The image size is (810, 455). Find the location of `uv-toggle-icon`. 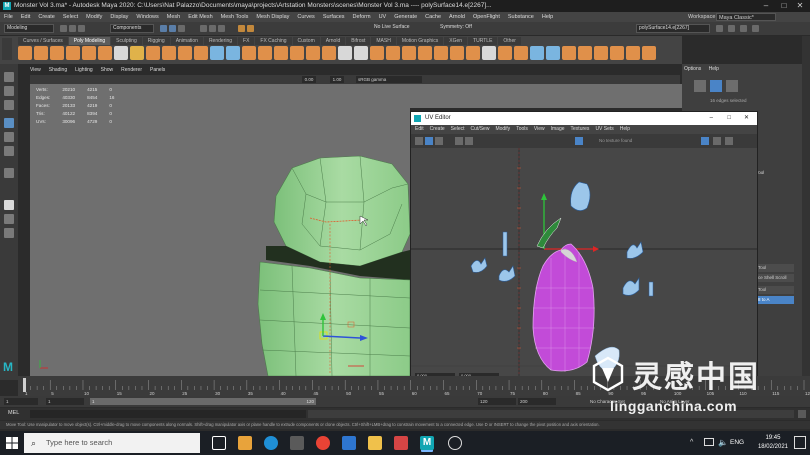

uv-toggle-icon is located at coordinates (419, 141).